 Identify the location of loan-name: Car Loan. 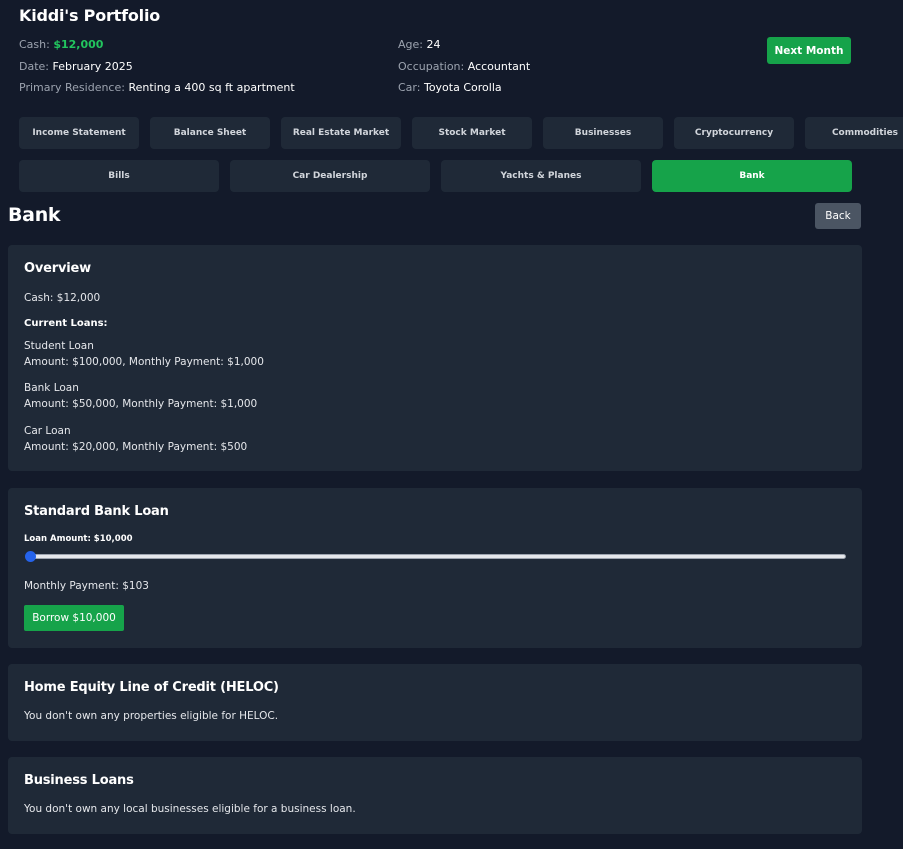
(47, 431).